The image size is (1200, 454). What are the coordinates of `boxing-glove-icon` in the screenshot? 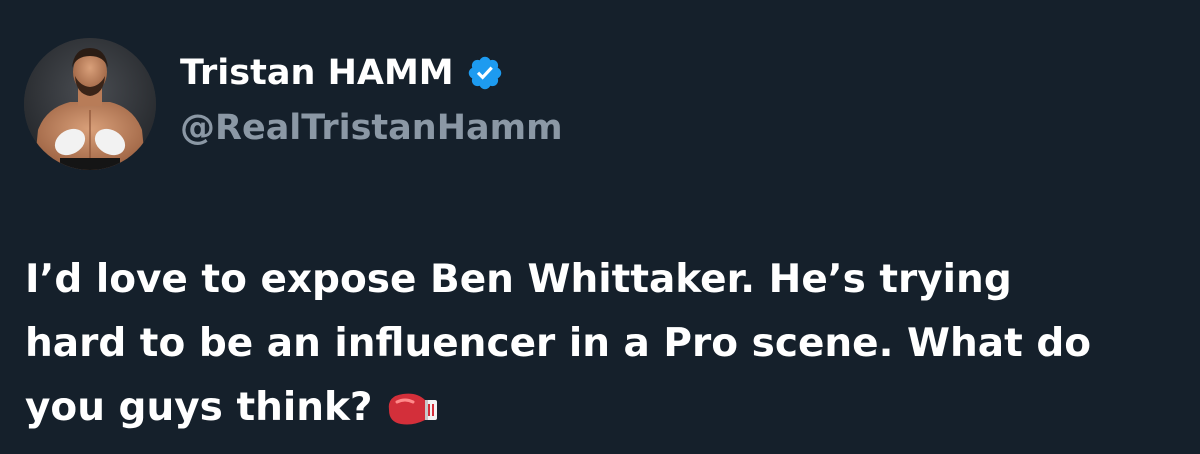 It's located at (413, 404).